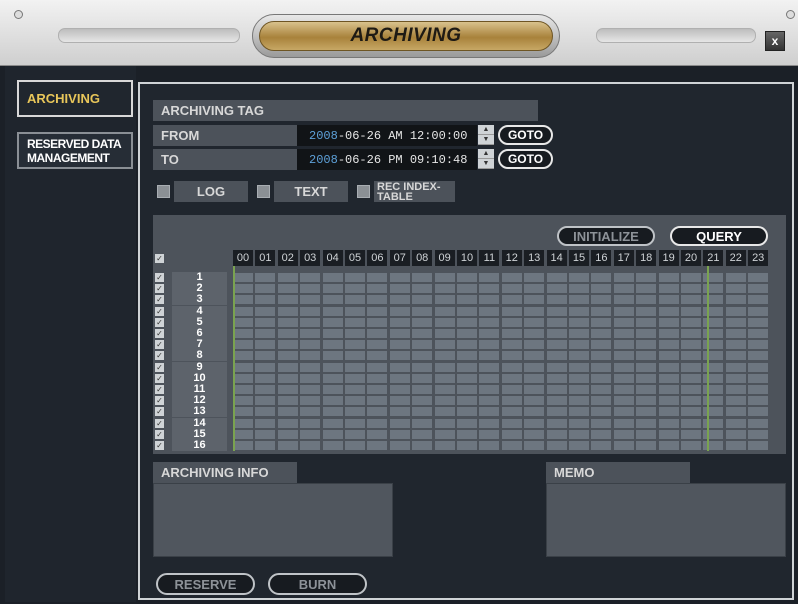 The width and height of the screenshot is (798, 604). Describe the element at coordinates (159, 423) in the screenshot. I see `channel-checkbox-14: ✓` at that location.